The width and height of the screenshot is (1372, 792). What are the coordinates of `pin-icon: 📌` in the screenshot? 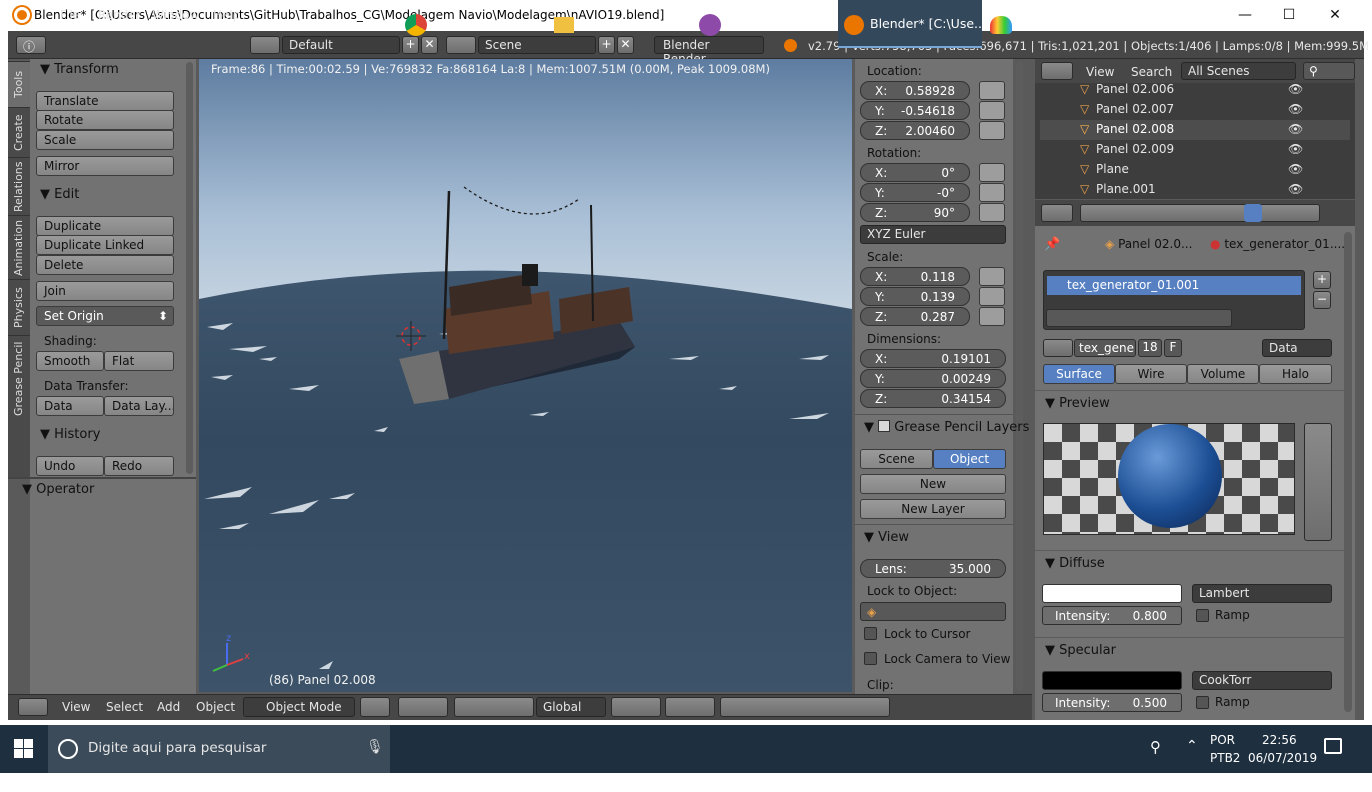 It's located at (1052, 244).